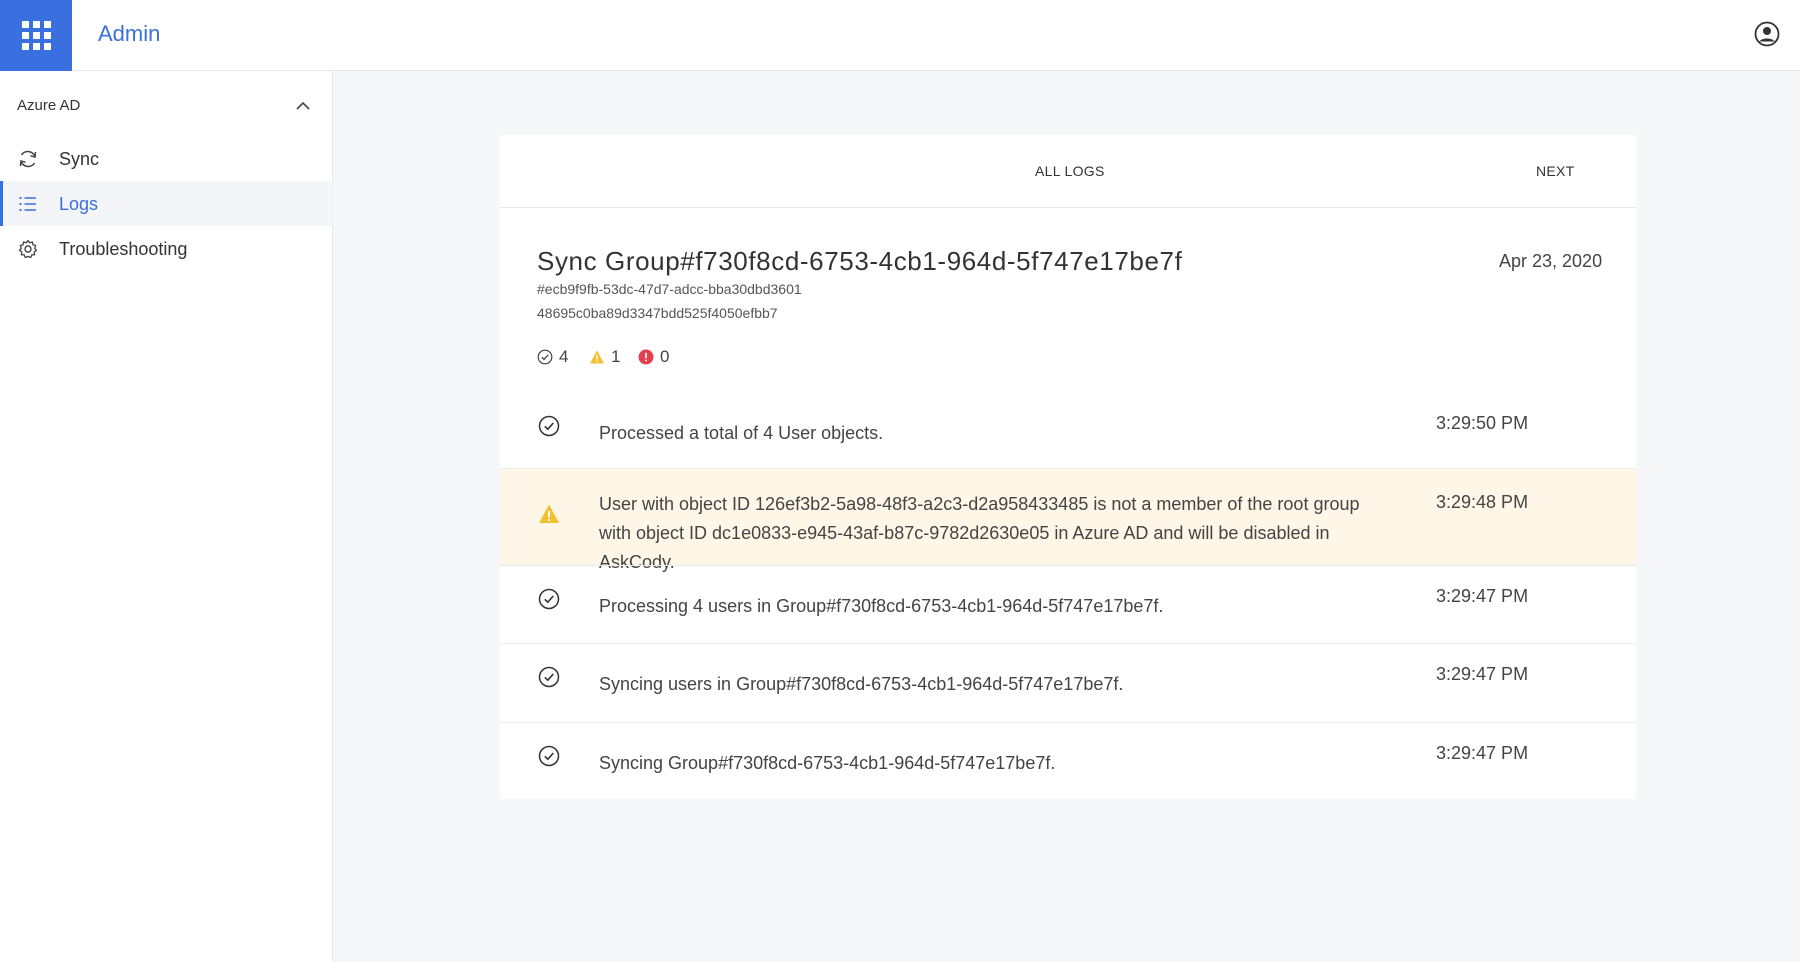 The height and width of the screenshot is (962, 1800). I want to click on chevron-up-icon, so click(303, 105).